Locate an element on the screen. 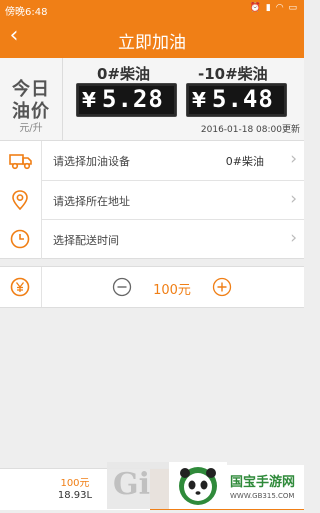 The width and height of the screenshot is (320, 513). page-title: 立即加油 is located at coordinates (152, 43).